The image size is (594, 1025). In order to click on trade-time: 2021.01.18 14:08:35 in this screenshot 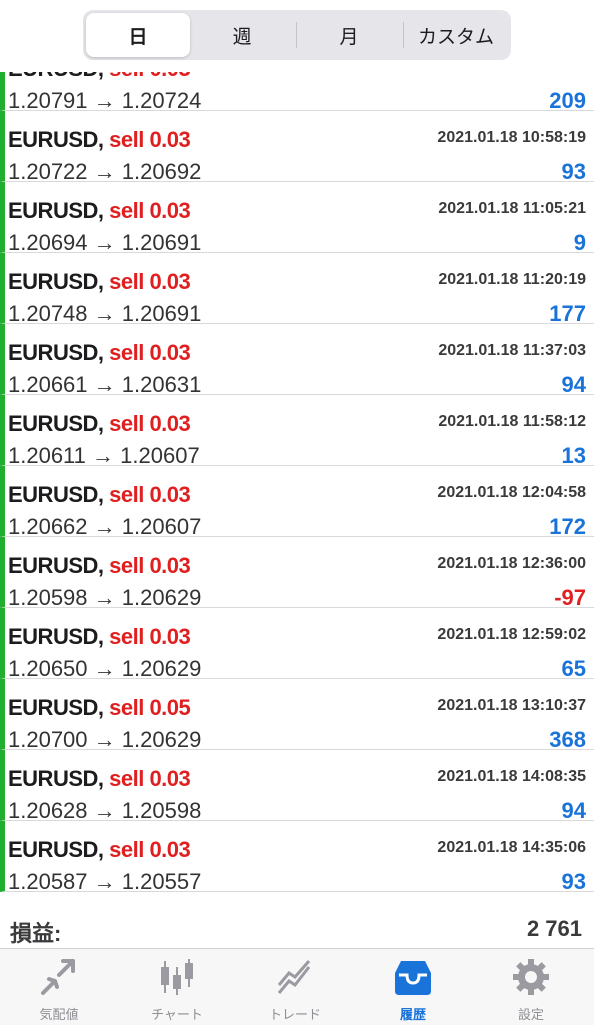, I will do `click(511, 776)`.